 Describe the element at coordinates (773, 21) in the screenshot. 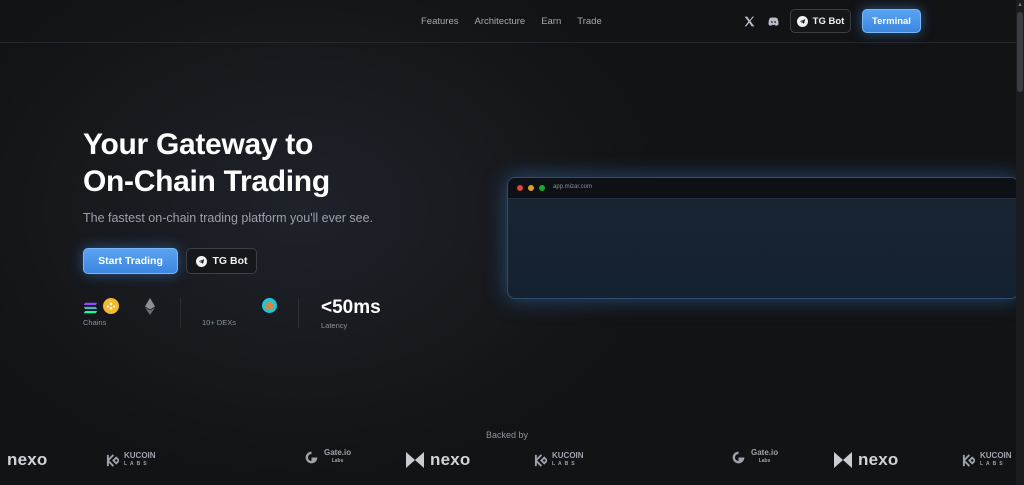

I see `discord-icon` at that location.